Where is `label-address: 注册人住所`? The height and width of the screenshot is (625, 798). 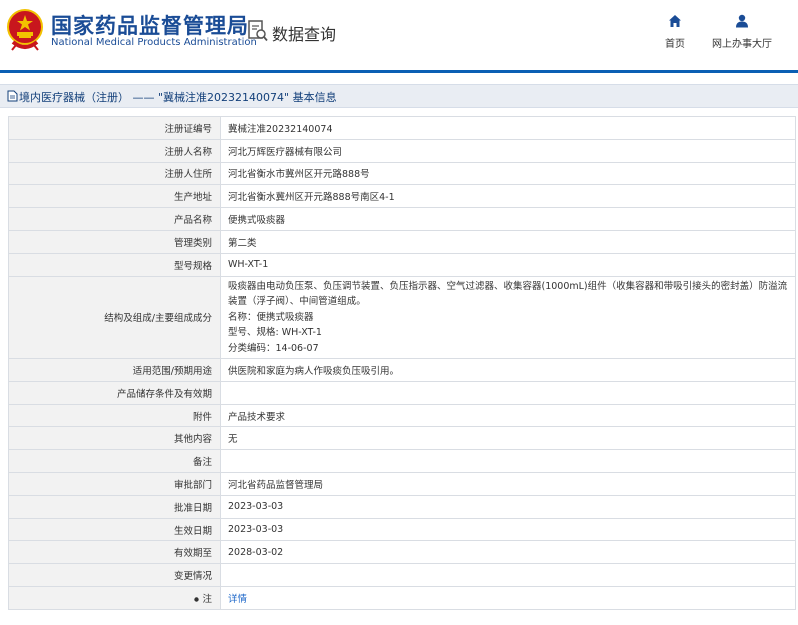 label-address: 注册人住所 is located at coordinates (114, 173).